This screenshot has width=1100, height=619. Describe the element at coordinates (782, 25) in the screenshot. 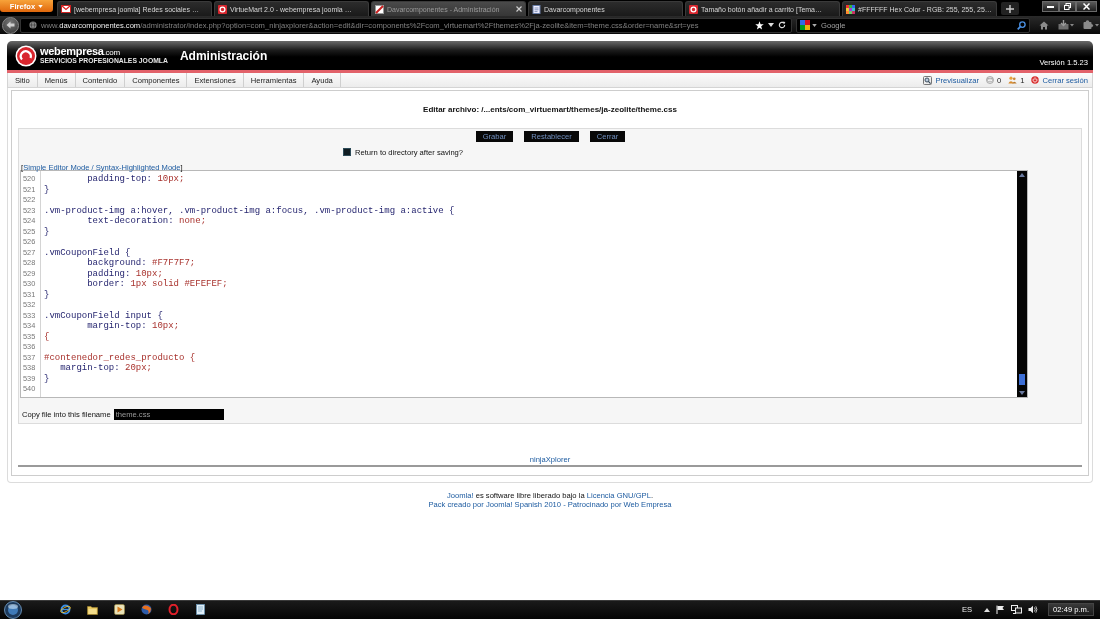

I see `reload-icon` at that location.